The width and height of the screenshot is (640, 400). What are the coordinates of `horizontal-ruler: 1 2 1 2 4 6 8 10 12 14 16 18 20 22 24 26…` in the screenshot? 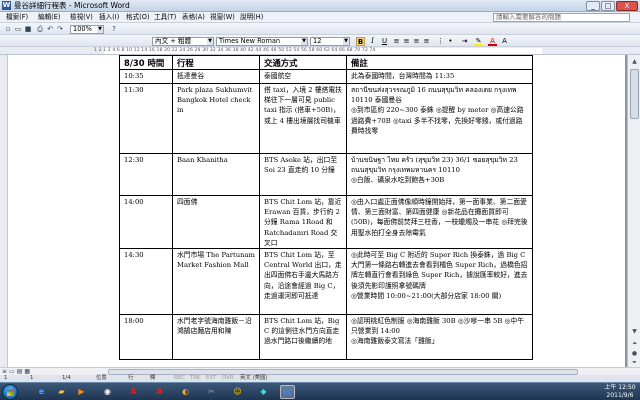 It's located at (320, 51).